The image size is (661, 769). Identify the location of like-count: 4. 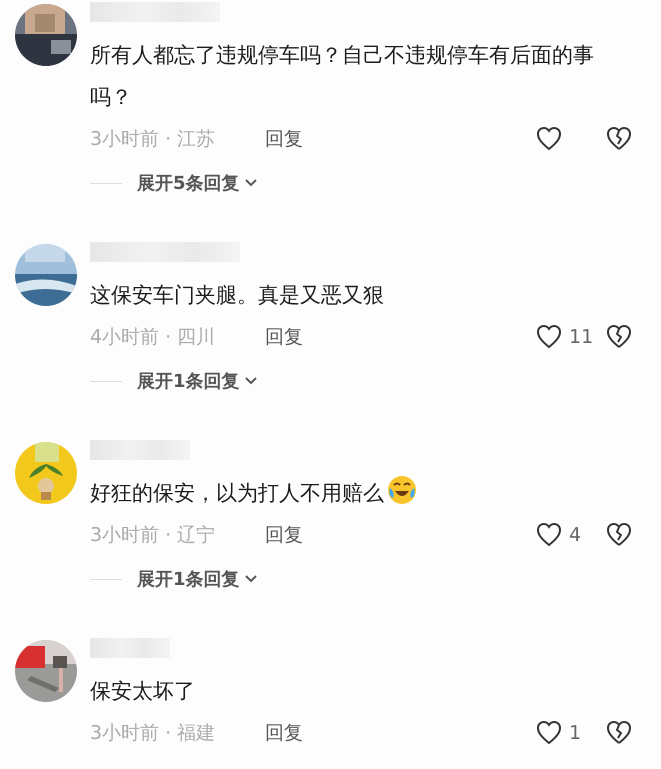
(575, 535).